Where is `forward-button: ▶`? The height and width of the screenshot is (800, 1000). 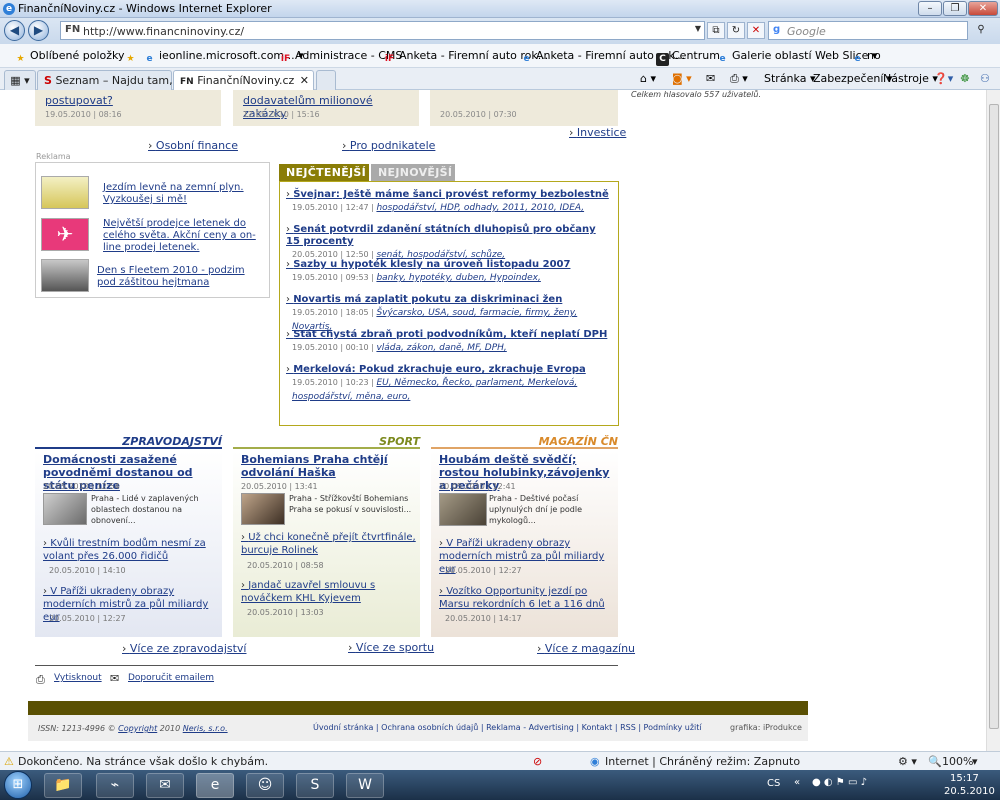 forward-button: ▶ is located at coordinates (38, 30).